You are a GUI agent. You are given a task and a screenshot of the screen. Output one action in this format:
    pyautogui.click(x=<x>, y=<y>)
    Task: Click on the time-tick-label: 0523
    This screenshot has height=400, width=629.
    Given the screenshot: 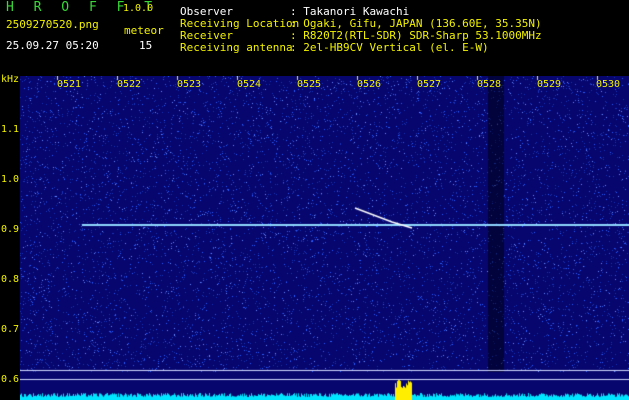 What is the action you would take?
    pyautogui.click(x=189, y=84)
    